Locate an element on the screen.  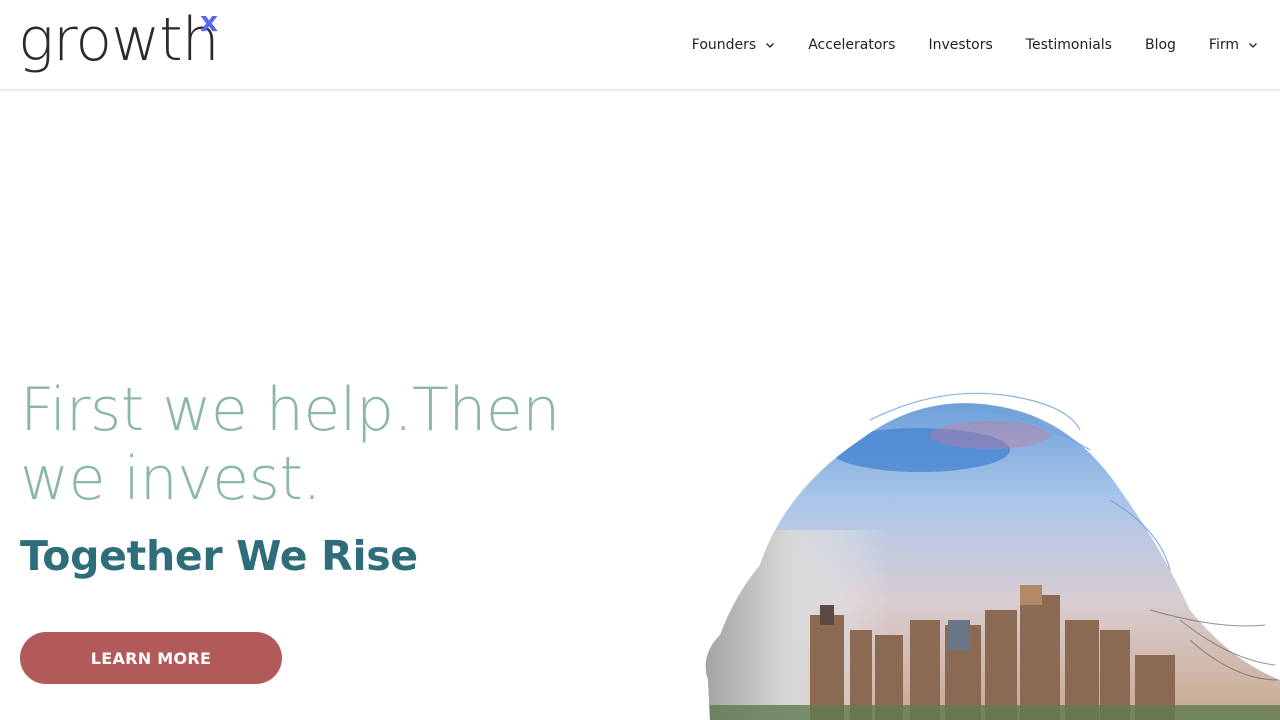
hero-subheadline: Together We Rise is located at coordinates (219, 556).